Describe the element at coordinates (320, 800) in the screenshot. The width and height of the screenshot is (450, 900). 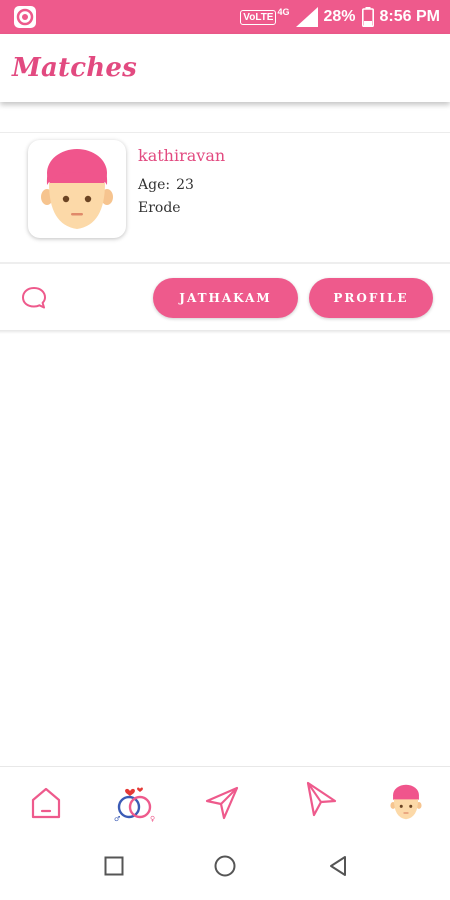
I see `sent-requests-icon` at that location.